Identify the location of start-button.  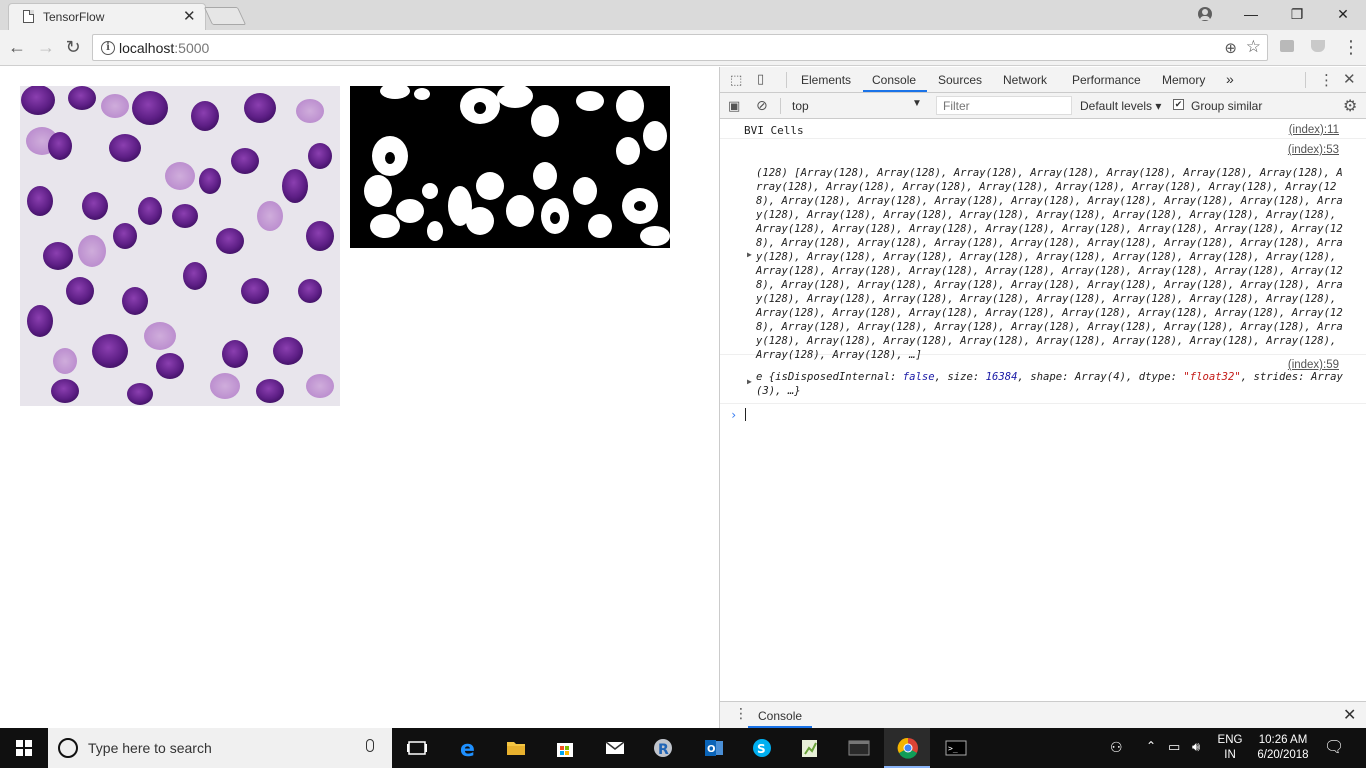
(24, 748).